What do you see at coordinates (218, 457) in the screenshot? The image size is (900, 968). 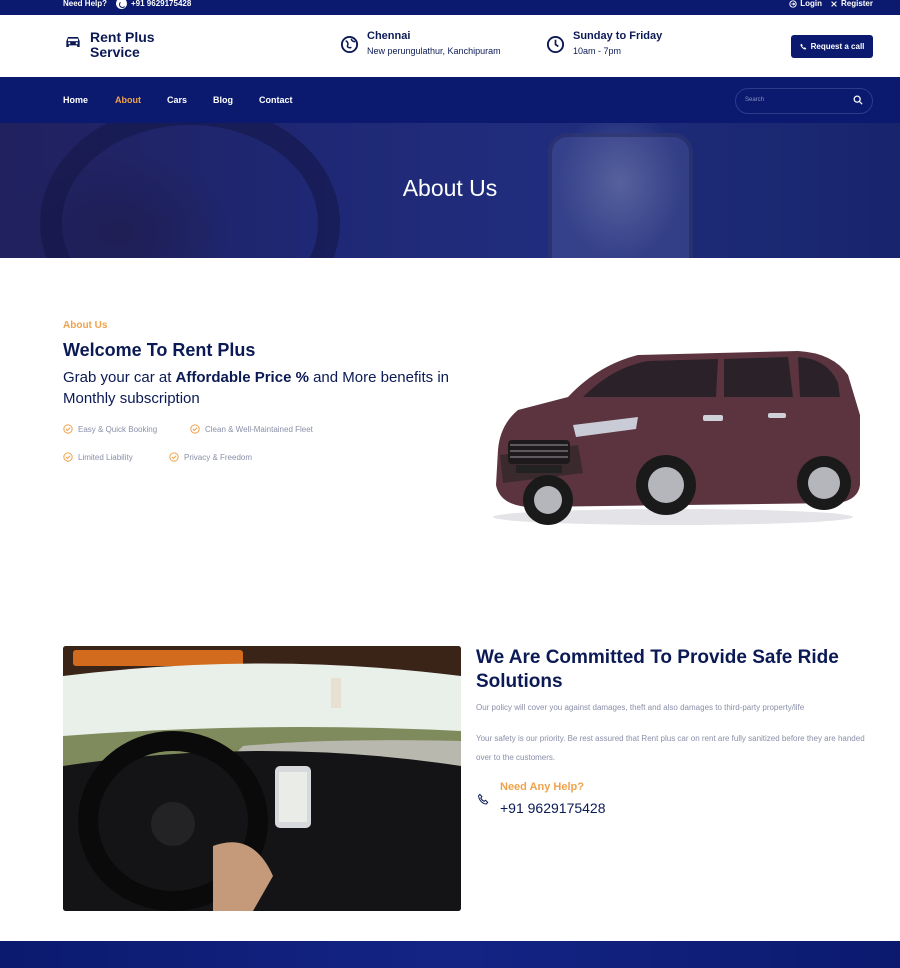 I see `feature-label: Privacy & Freedom` at bounding box center [218, 457].